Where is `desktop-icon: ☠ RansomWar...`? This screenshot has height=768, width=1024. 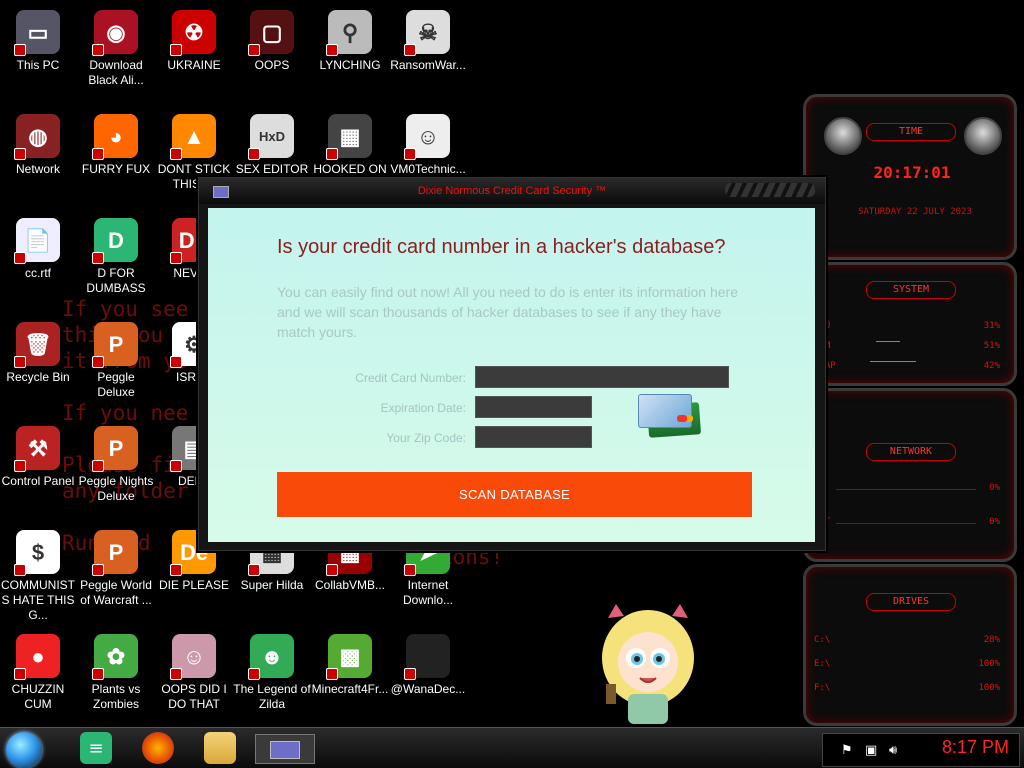
desktop-icon: ☠ RansomWar... is located at coordinates (428, 41).